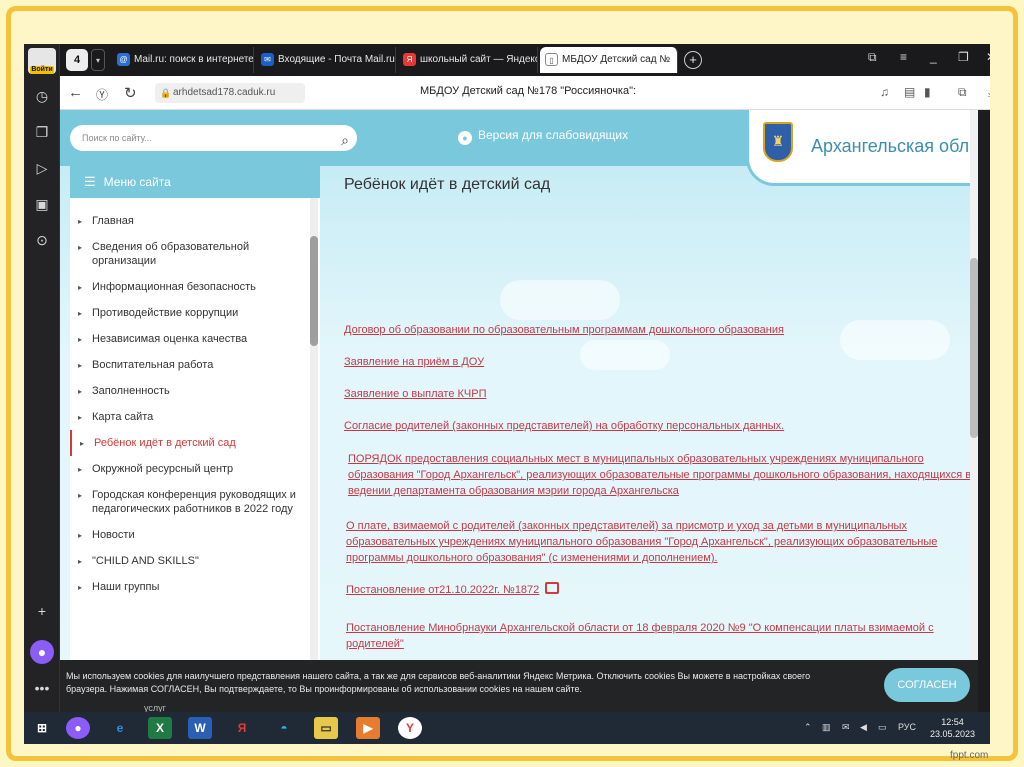 This screenshot has width=1024, height=767. What do you see at coordinates (186, 587) in the screenshot?
I see `sidebar-menu-item: ▸ Наши группы` at bounding box center [186, 587].